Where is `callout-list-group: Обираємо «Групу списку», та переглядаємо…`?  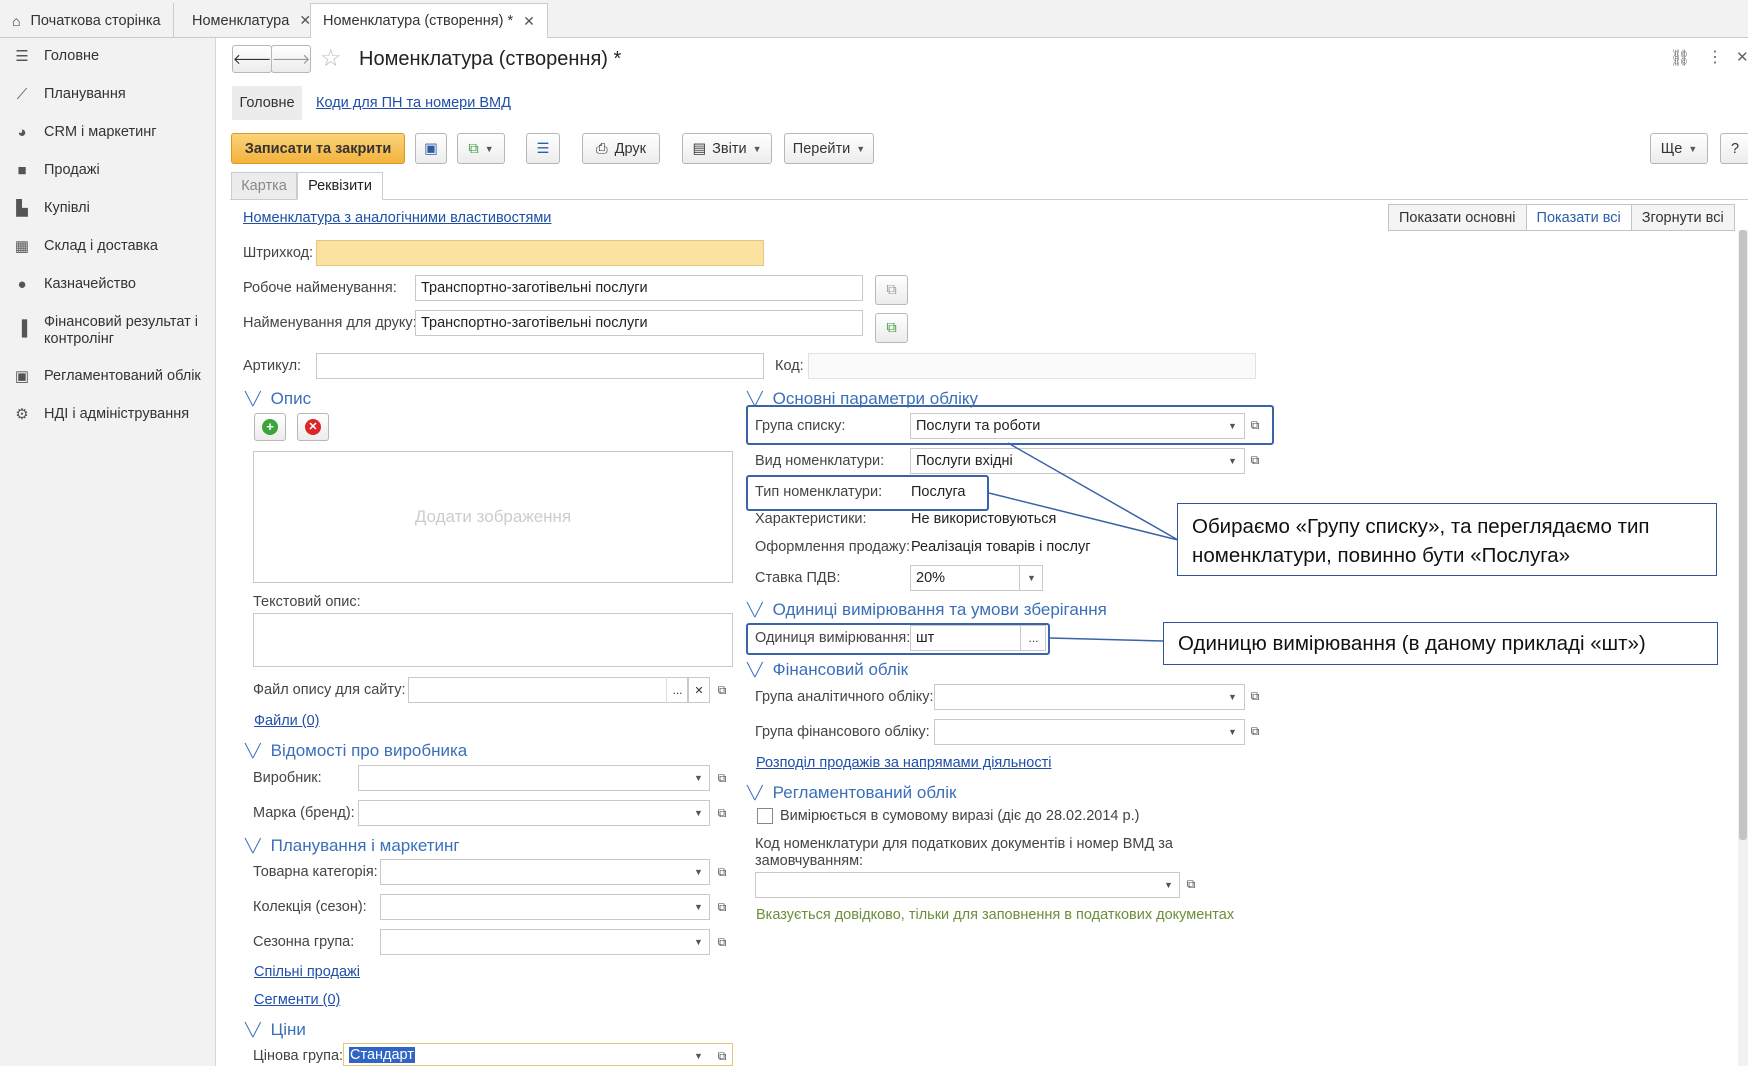
callout-list-group: Обираємо «Групу списку», та переглядаємо… is located at coordinates (1447, 539).